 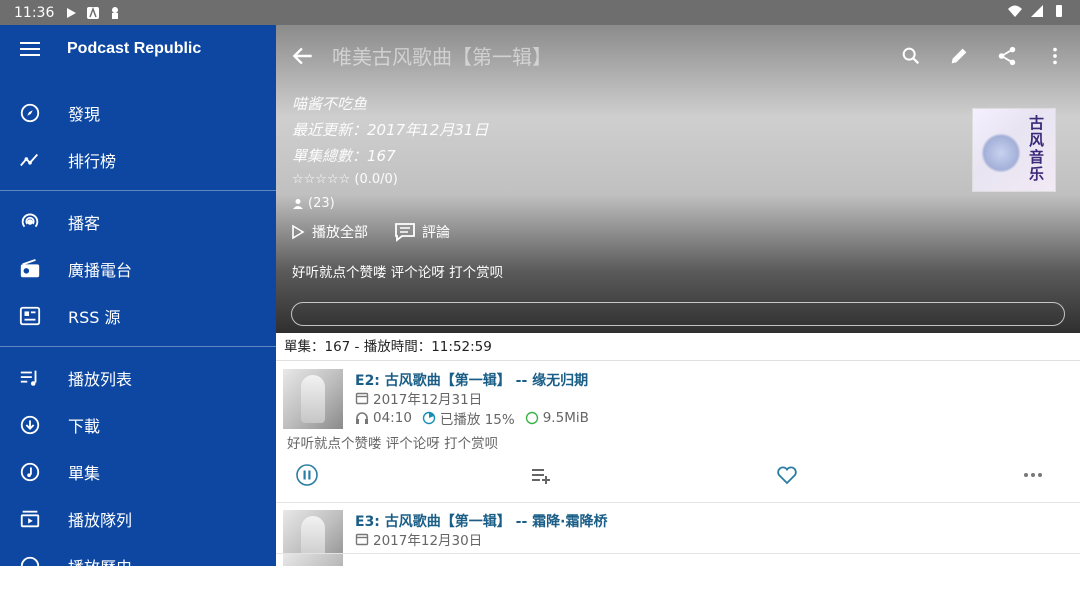 I want to click on file-size-icon, so click(x=531, y=418).